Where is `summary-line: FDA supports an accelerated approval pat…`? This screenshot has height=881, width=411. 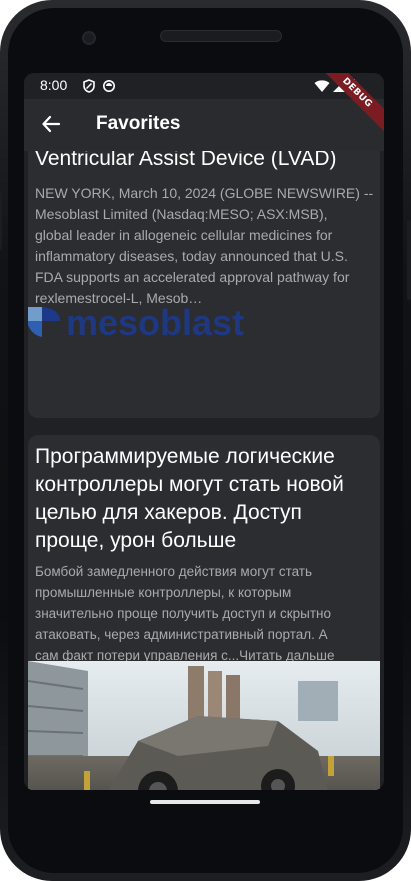 summary-line: FDA supports an accelerated approval pat… is located at coordinates (192, 277).